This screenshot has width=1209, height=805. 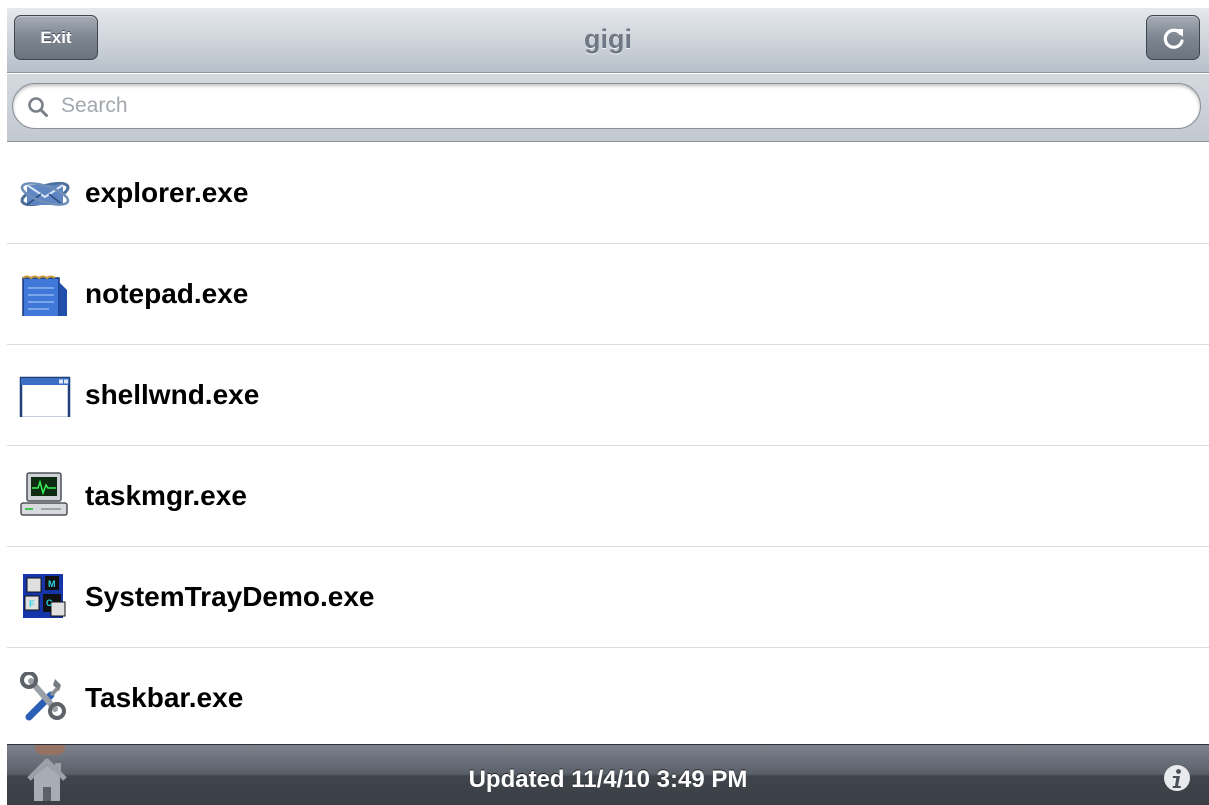 What do you see at coordinates (43, 696) in the screenshot?
I see `tools-icon` at bounding box center [43, 696].